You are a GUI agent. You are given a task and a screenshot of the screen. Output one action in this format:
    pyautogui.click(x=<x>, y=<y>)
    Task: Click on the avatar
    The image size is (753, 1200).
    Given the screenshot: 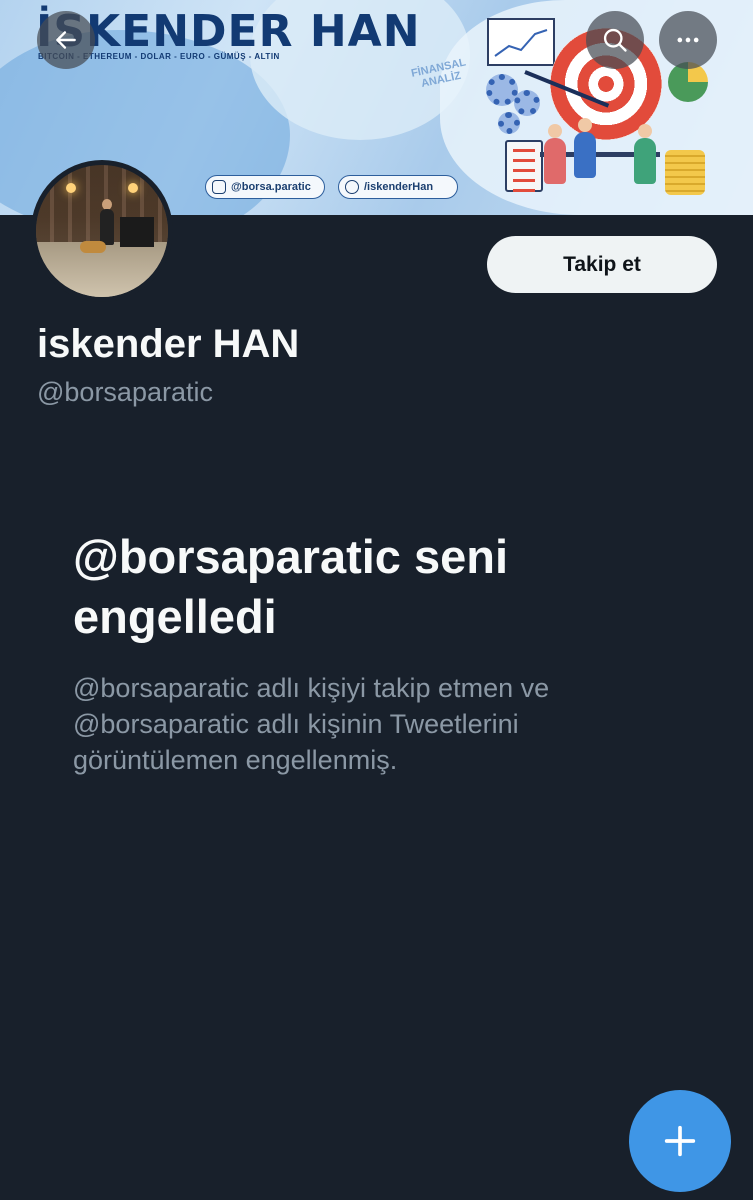 What is the action you would take?
    pyautogui.click(x=102, y=231)
    